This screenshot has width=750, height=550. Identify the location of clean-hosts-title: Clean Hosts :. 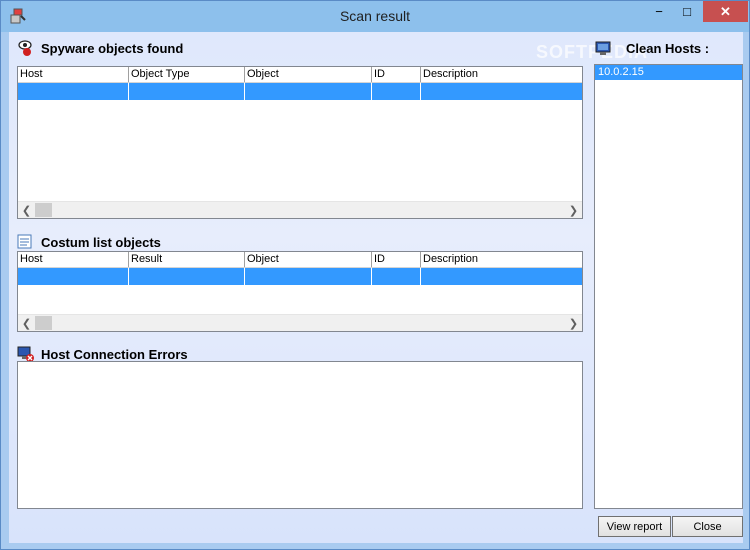
(668, 48).